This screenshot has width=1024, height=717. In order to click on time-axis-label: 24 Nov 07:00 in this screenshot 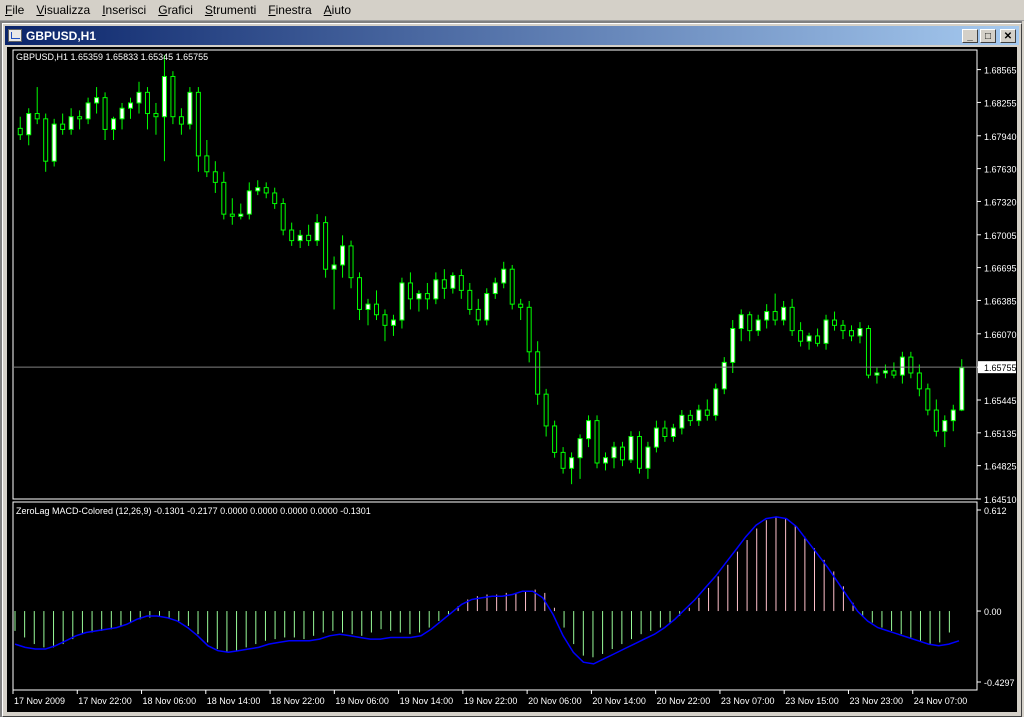, I will do `click(941, 701)`.